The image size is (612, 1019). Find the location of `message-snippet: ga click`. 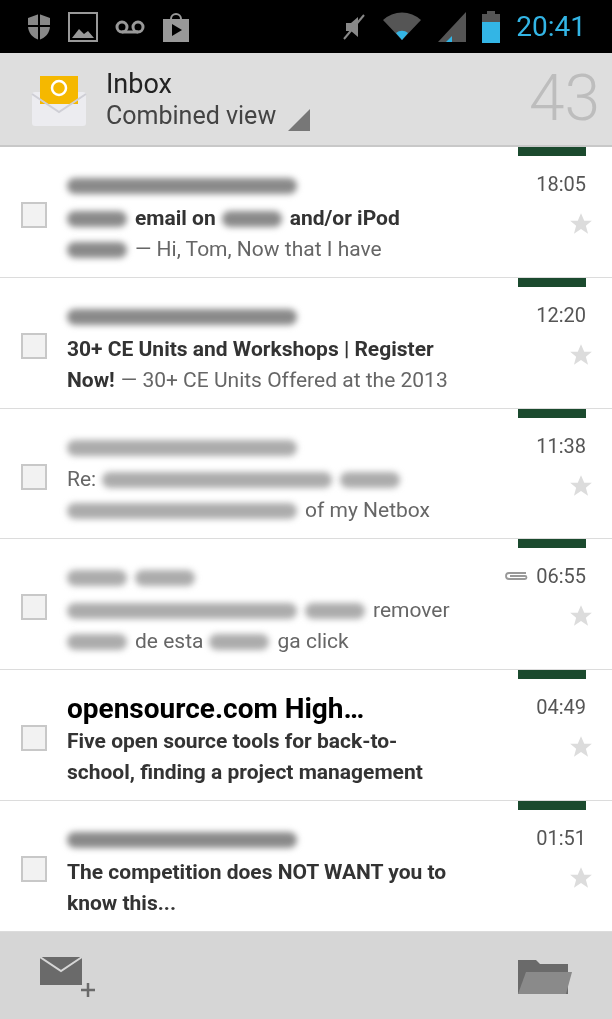

message-snippet: ga click is located at coordinates (313, 642).